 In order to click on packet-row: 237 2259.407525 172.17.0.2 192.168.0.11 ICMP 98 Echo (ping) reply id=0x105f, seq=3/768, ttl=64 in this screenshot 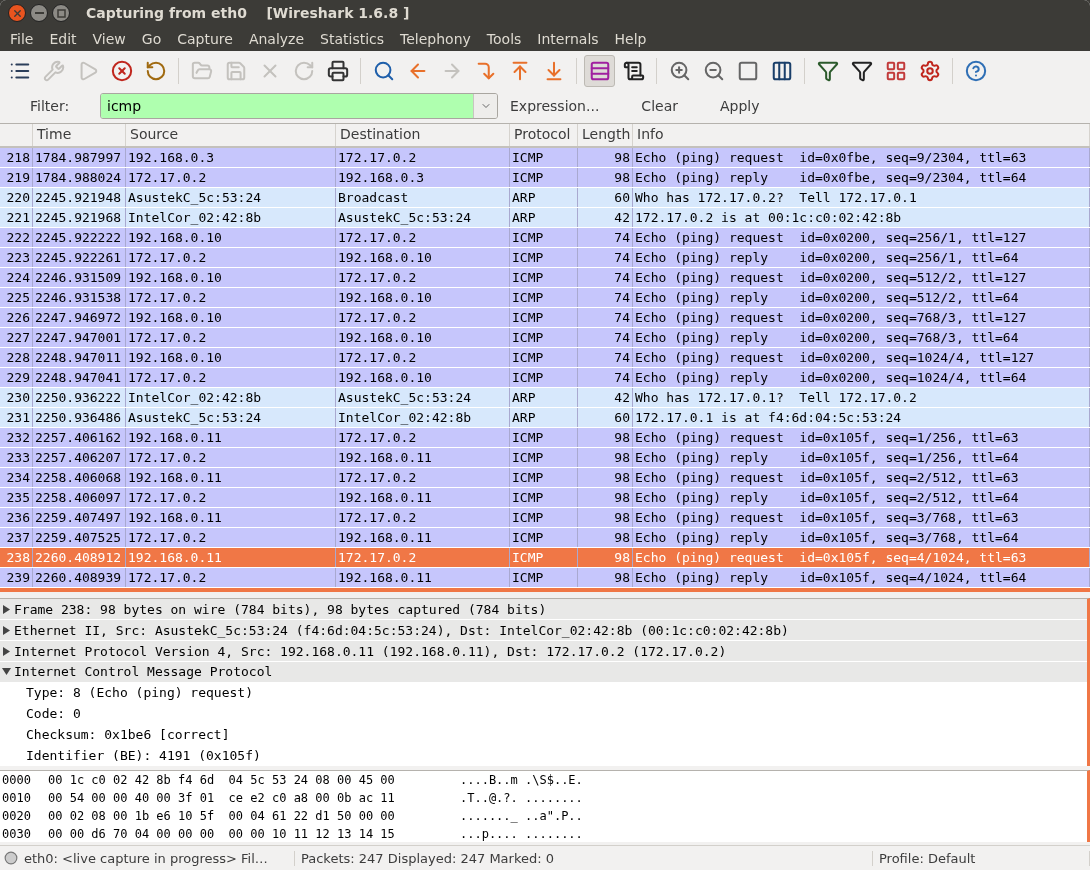, I will do `click(545, 538)`.